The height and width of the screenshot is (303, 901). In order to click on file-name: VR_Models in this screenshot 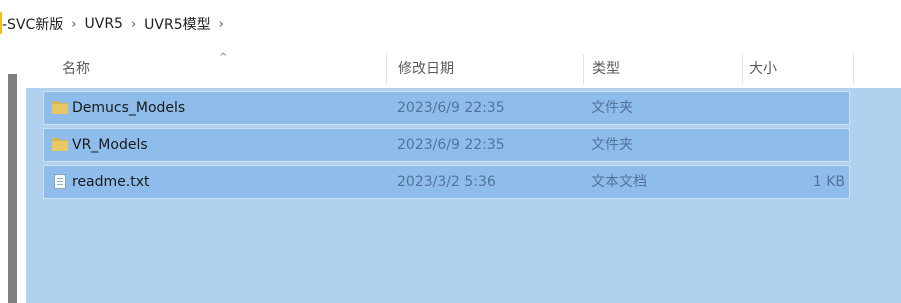, I will do `click(110, 145)`.